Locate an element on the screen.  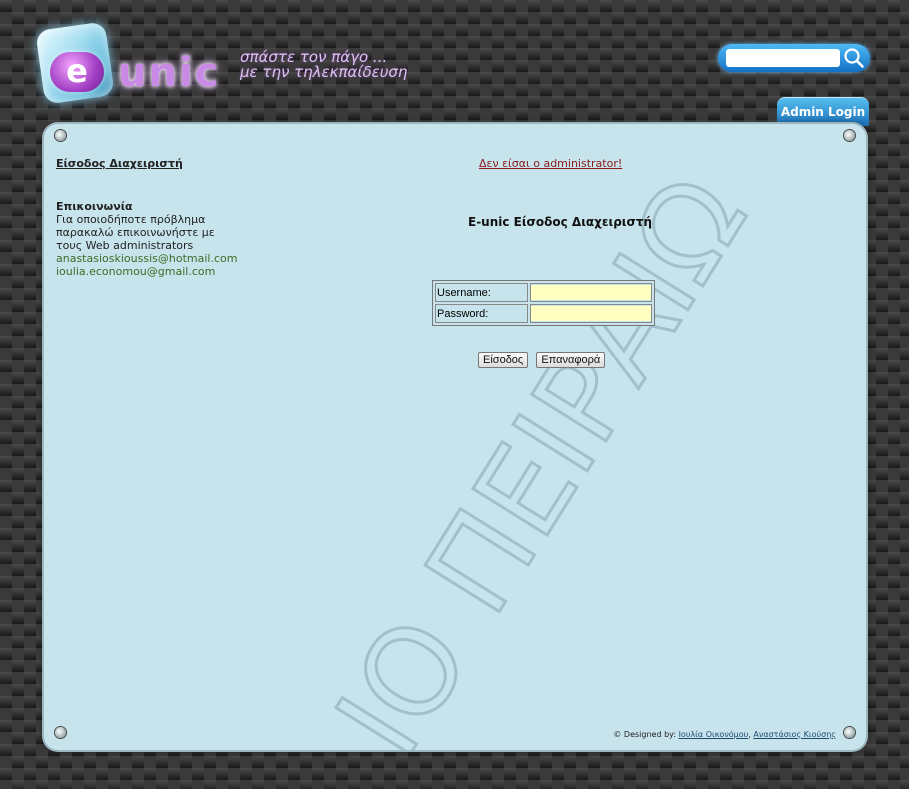
logo-e-letter: e is located at coordinates (77, 72).